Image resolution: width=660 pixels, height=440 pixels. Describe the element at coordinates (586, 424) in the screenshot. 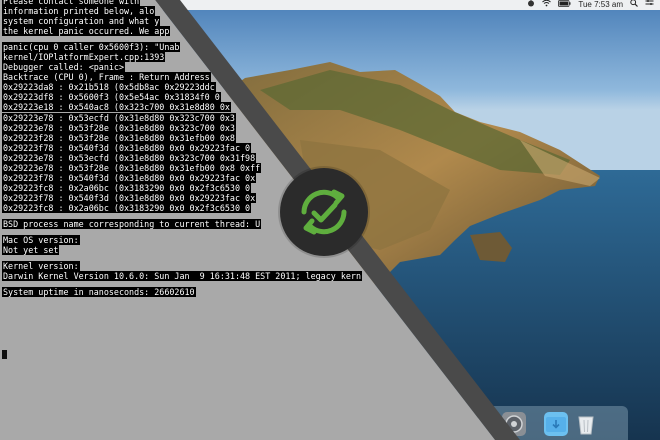

I see `trash-icon` at that location.